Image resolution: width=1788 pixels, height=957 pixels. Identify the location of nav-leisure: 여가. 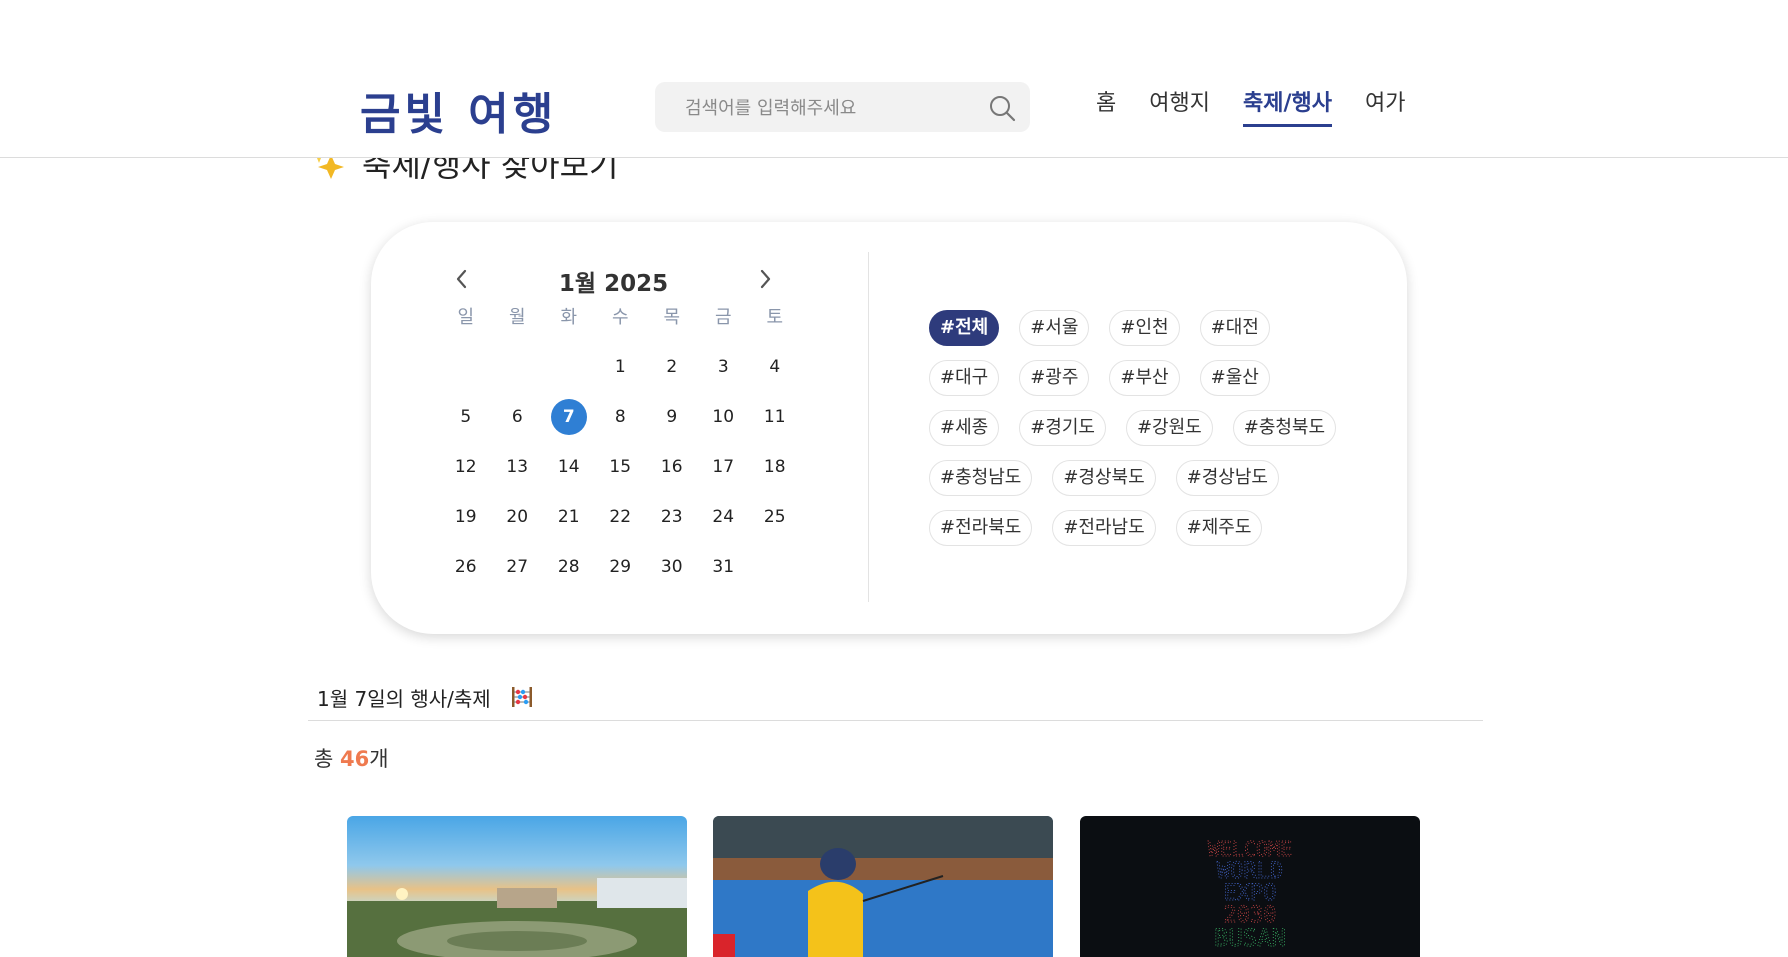
(1385, 108).